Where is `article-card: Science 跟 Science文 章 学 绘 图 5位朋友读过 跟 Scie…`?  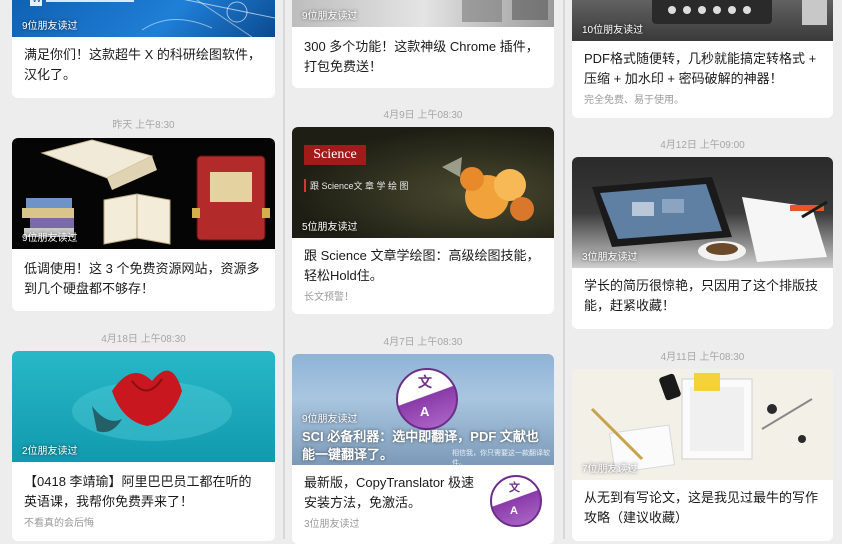
article-card: Science 跟 Science文 章 学 绘 图 5位朋友读过 跟 Scie… is located at coordinates (423, 220).